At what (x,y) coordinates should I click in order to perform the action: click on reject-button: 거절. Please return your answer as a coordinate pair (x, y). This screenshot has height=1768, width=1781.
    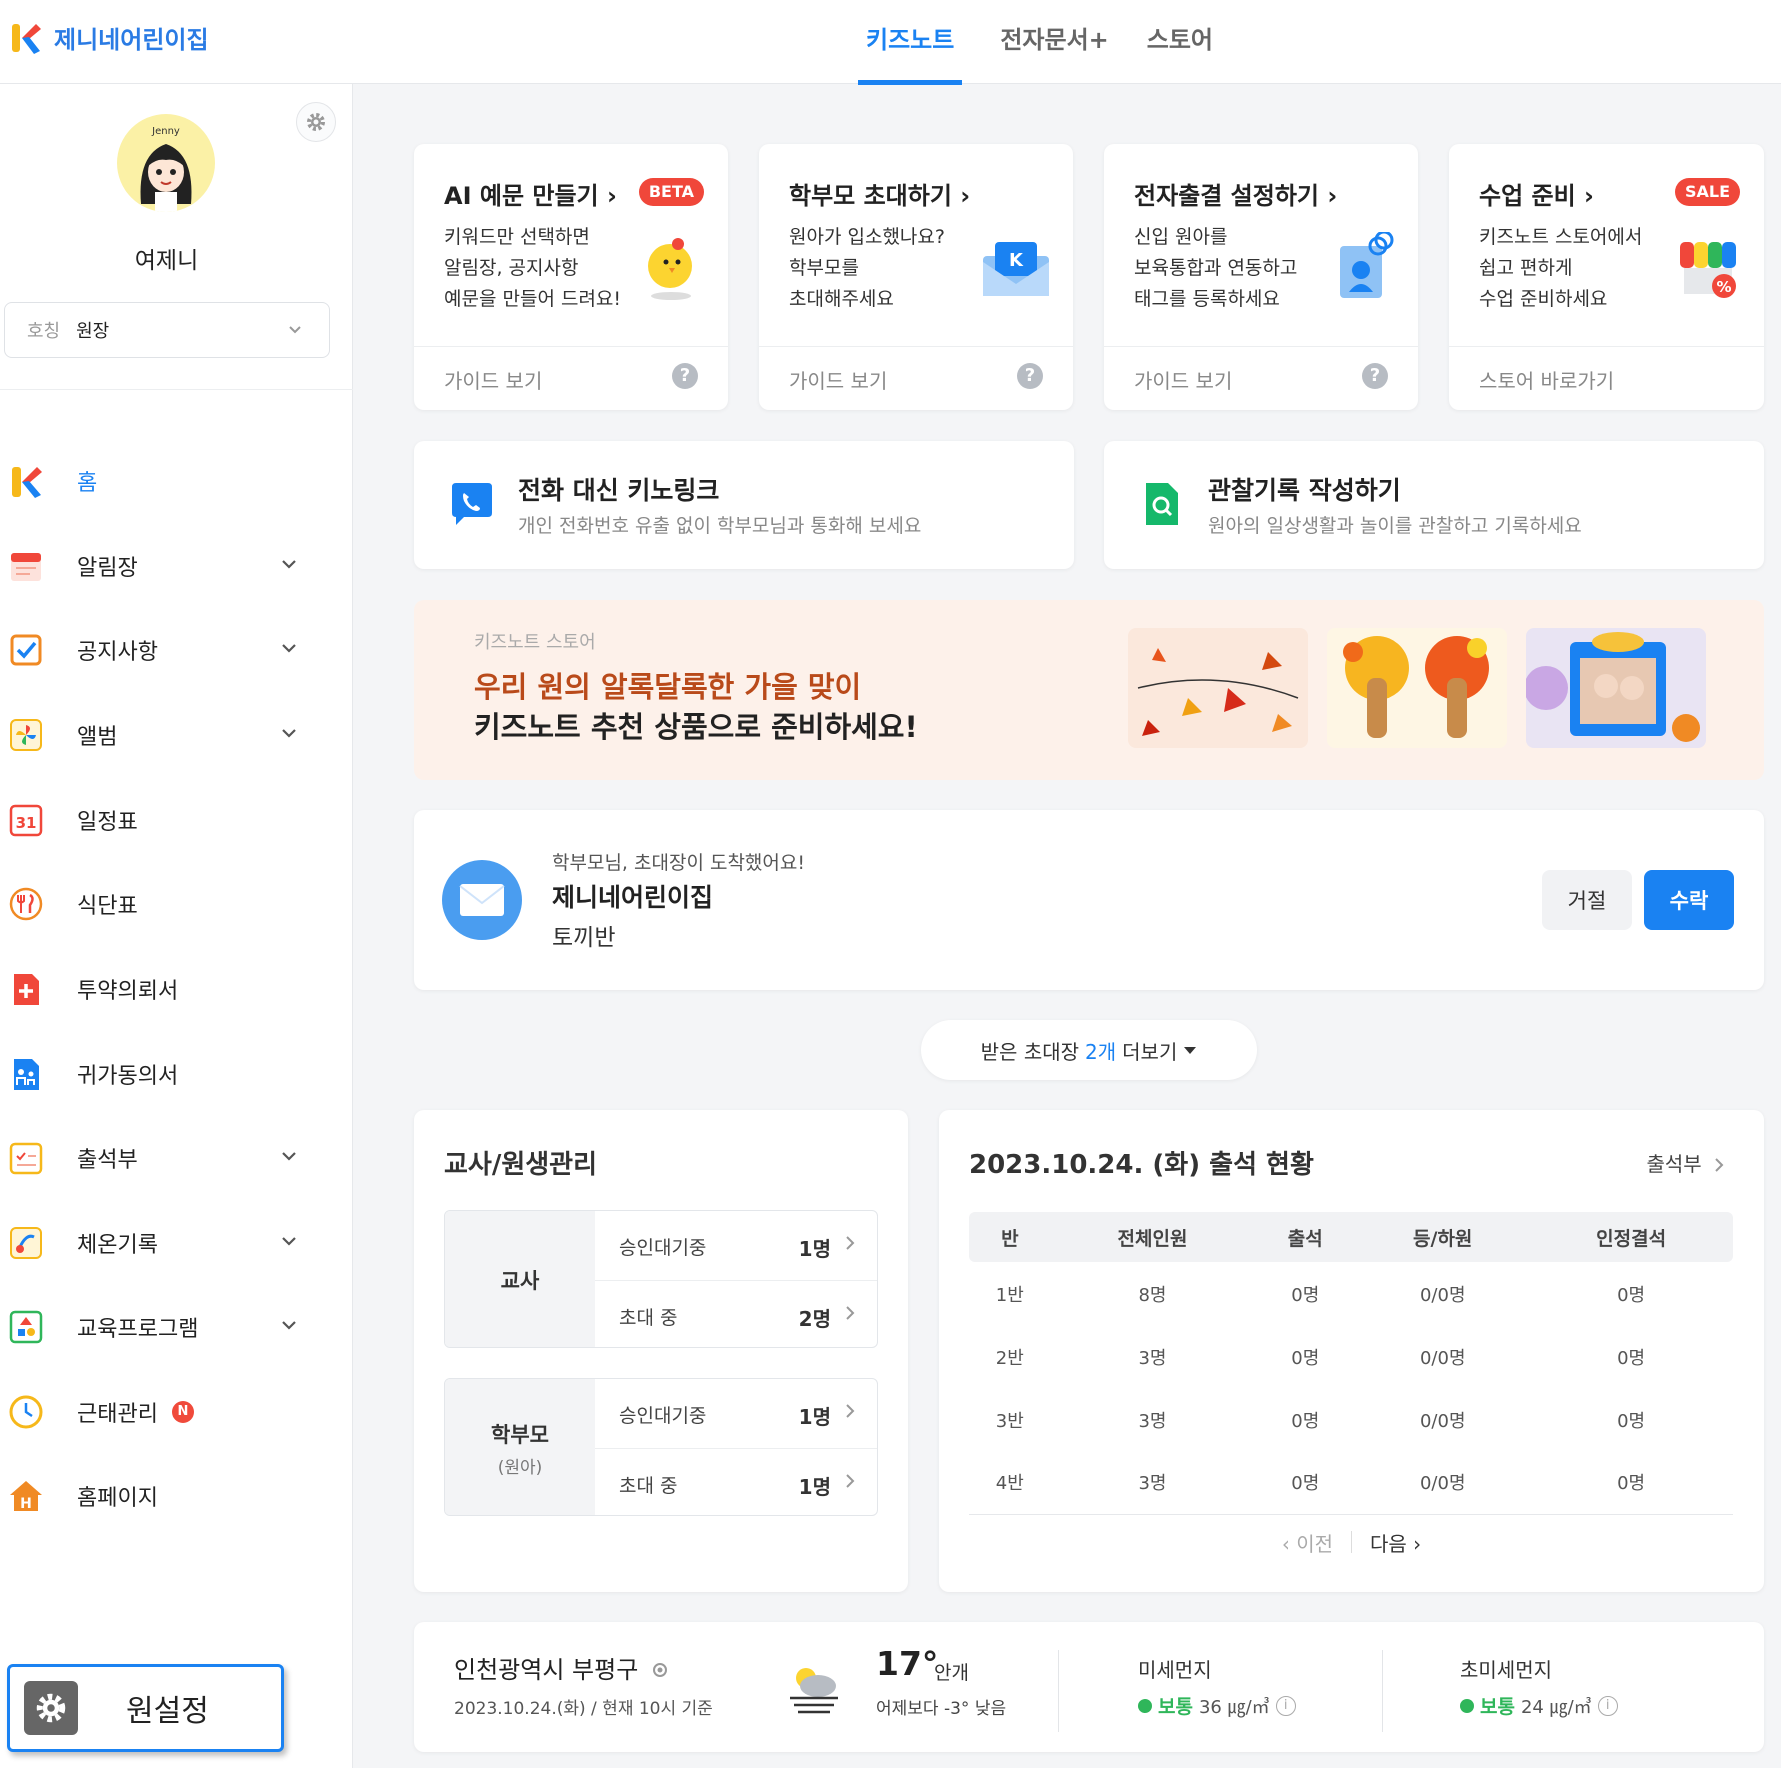
    Looking at the image, I should click on (1587, 900).